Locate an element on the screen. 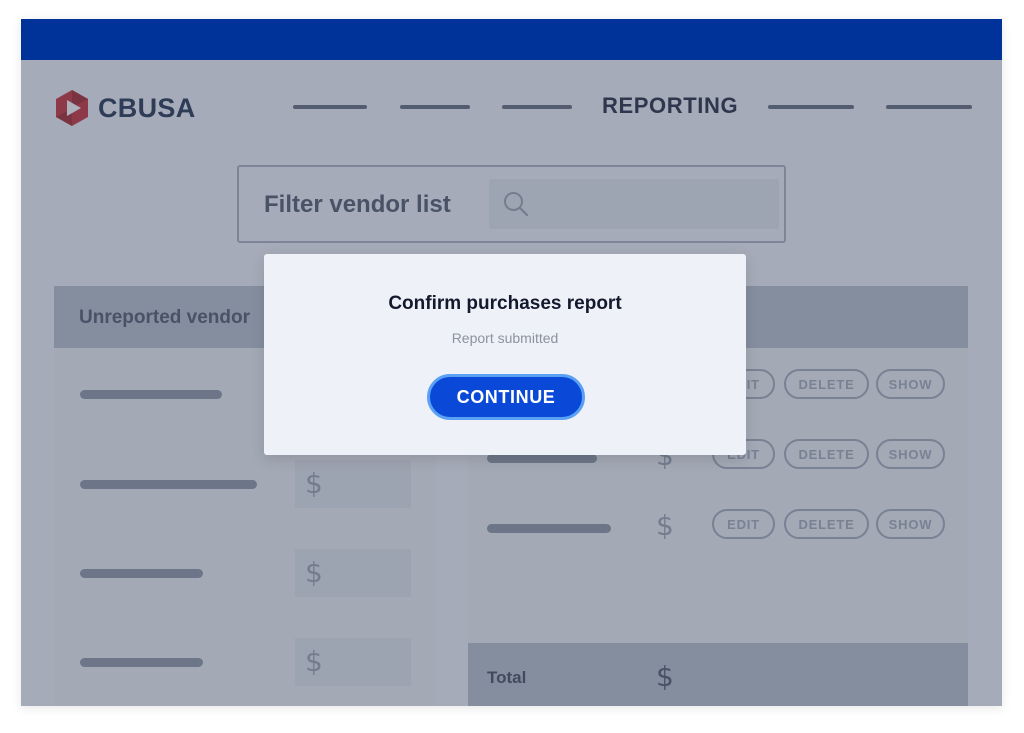 This screenshot has width=1024, height=733. continue-button: CONTINUE is located at coordinates (506, 397).